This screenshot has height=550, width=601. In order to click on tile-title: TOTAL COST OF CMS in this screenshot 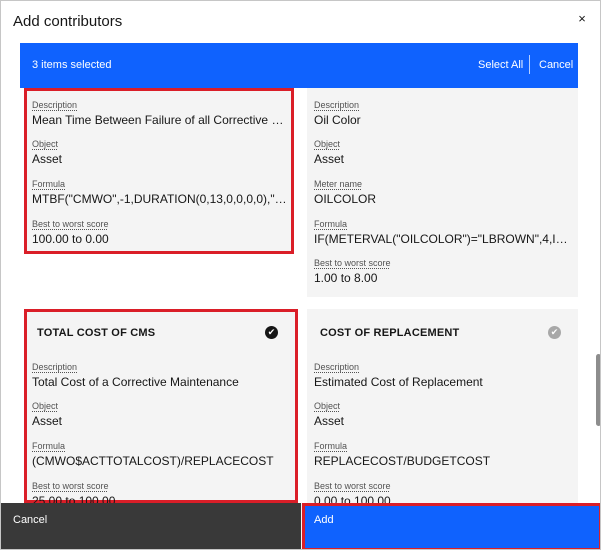, I will do `click(96, 333)`.